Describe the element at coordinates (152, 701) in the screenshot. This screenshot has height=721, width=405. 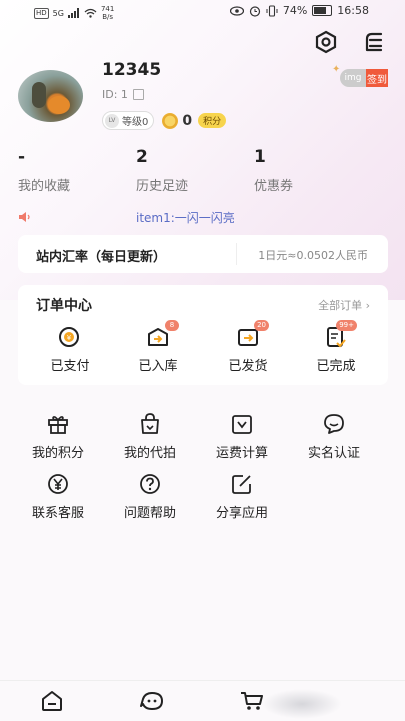
I see `chat-face-icon` at that location.